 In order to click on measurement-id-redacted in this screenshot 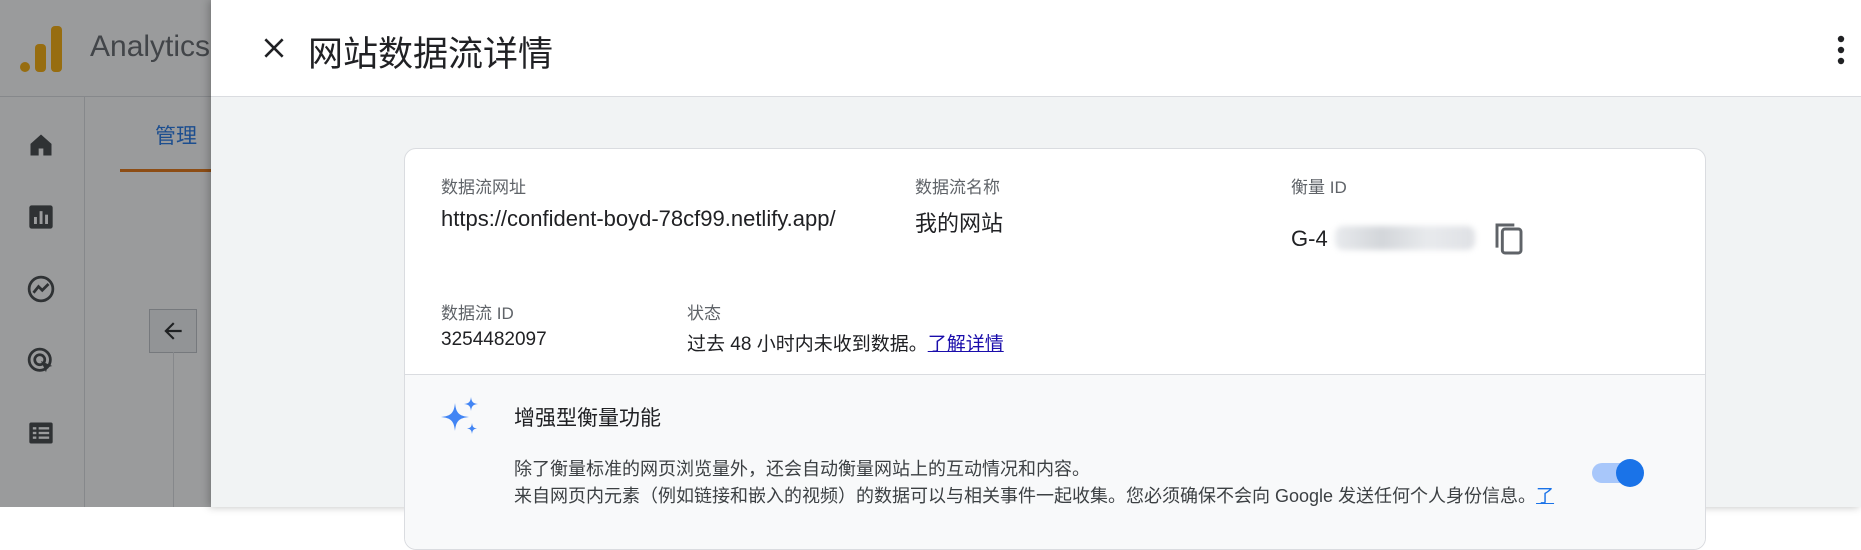, I will do `click(1405, 238)`.